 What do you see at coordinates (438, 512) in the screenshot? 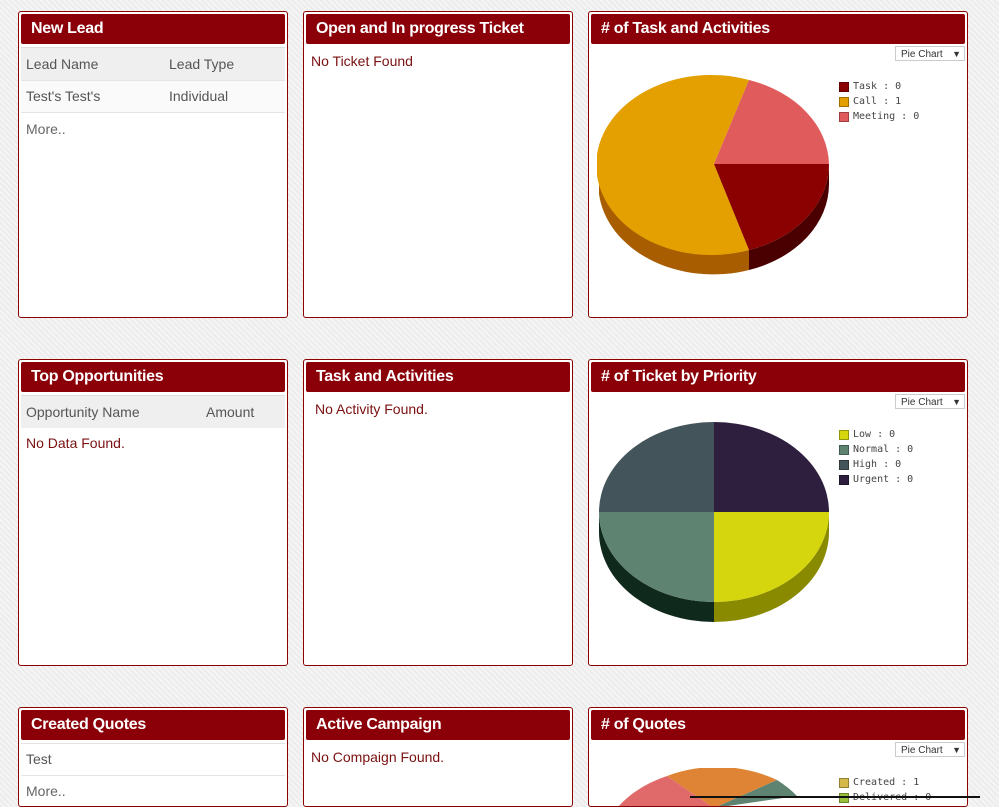
I see `task-activities-panel: Task and Activities No Activity Found.` at bounding box center [438, 512].